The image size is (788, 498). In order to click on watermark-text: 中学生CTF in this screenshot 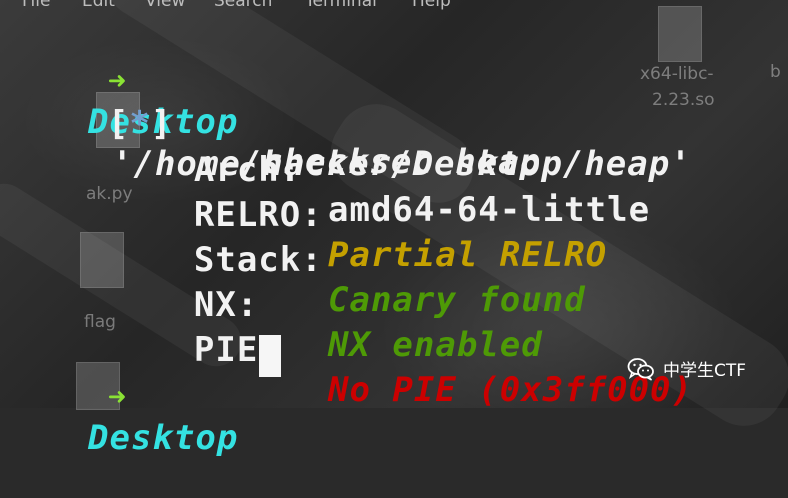, I will do `click(705, 371)`.